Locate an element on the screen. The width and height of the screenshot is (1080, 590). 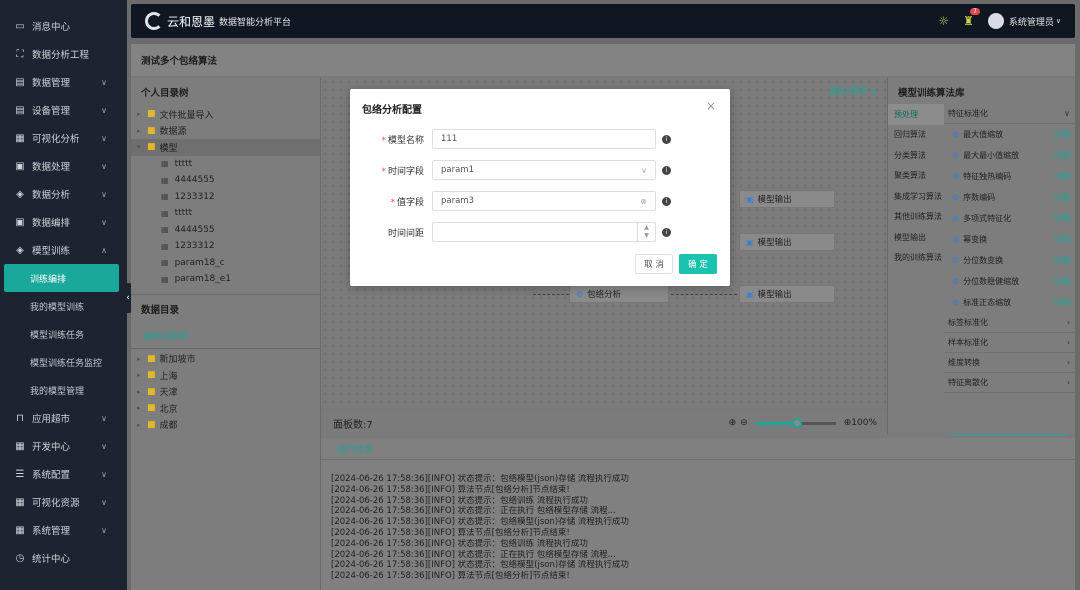
algorithm-category: 预处理 is located at coordinates (916, 114).